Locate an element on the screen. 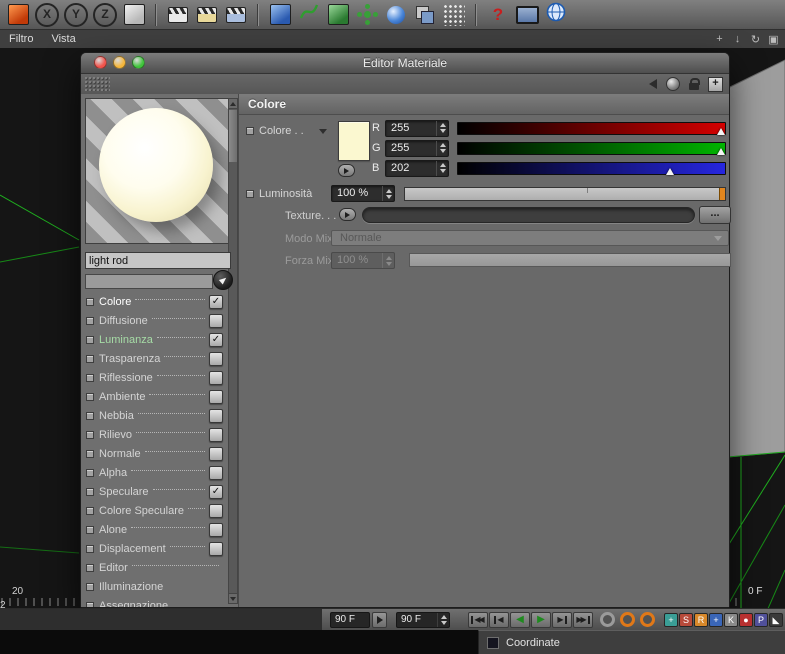 Image resolution: width=785 pixels, height=654 pixels. online-globe-icon is located at coordinates (556, 14).